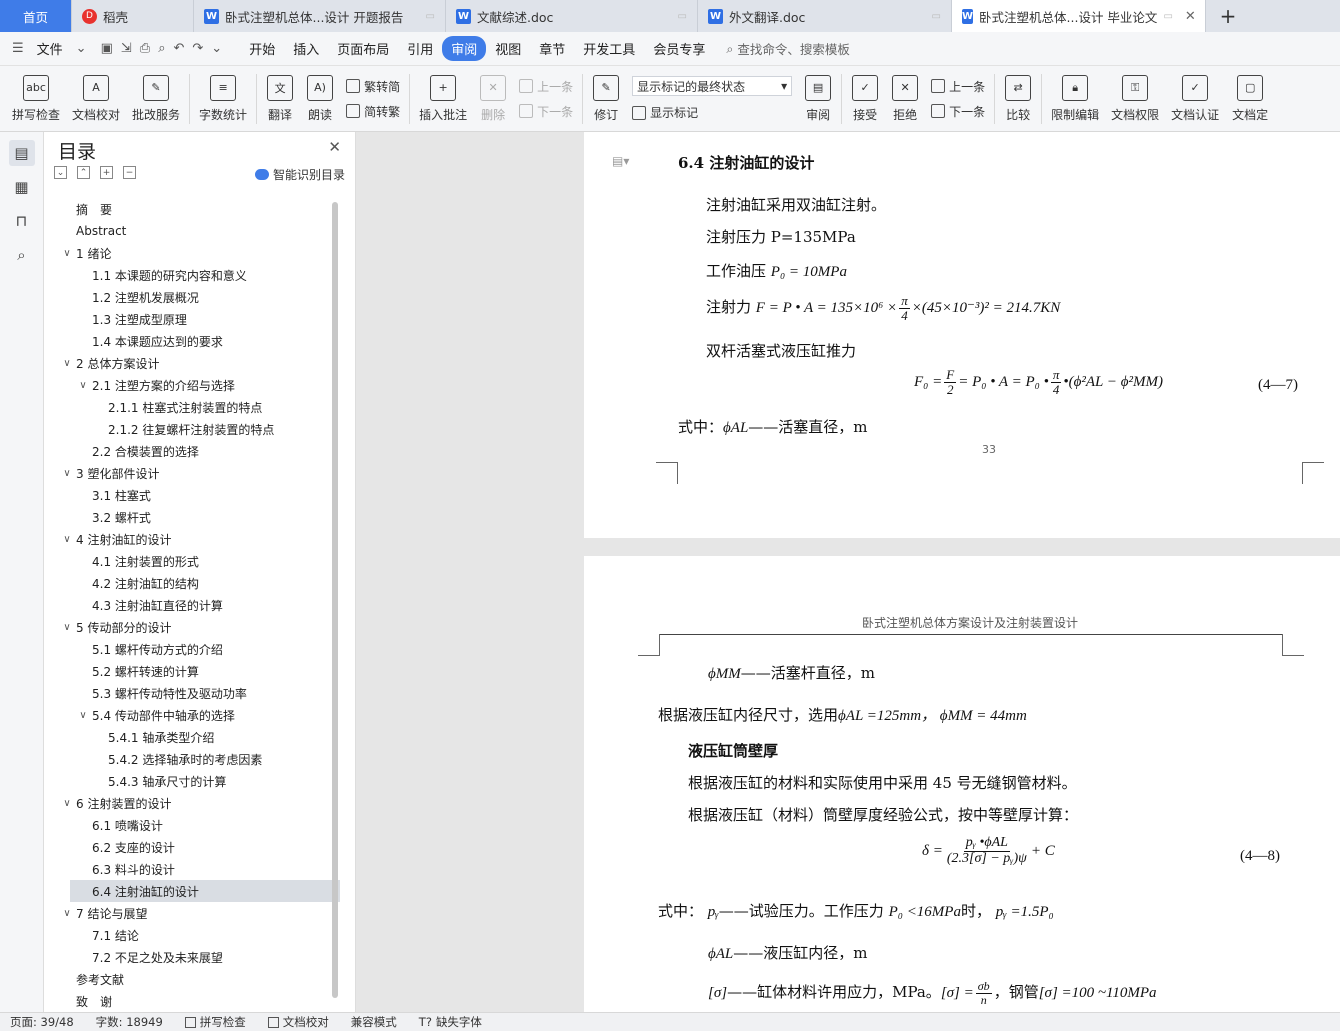 The image size is (1340, 1031). What do you see at coordinates (1135, 99) in the screenshot?
I see `doc-rights-button: ⚿ 文档权限` at bounding box center [1135, 99].